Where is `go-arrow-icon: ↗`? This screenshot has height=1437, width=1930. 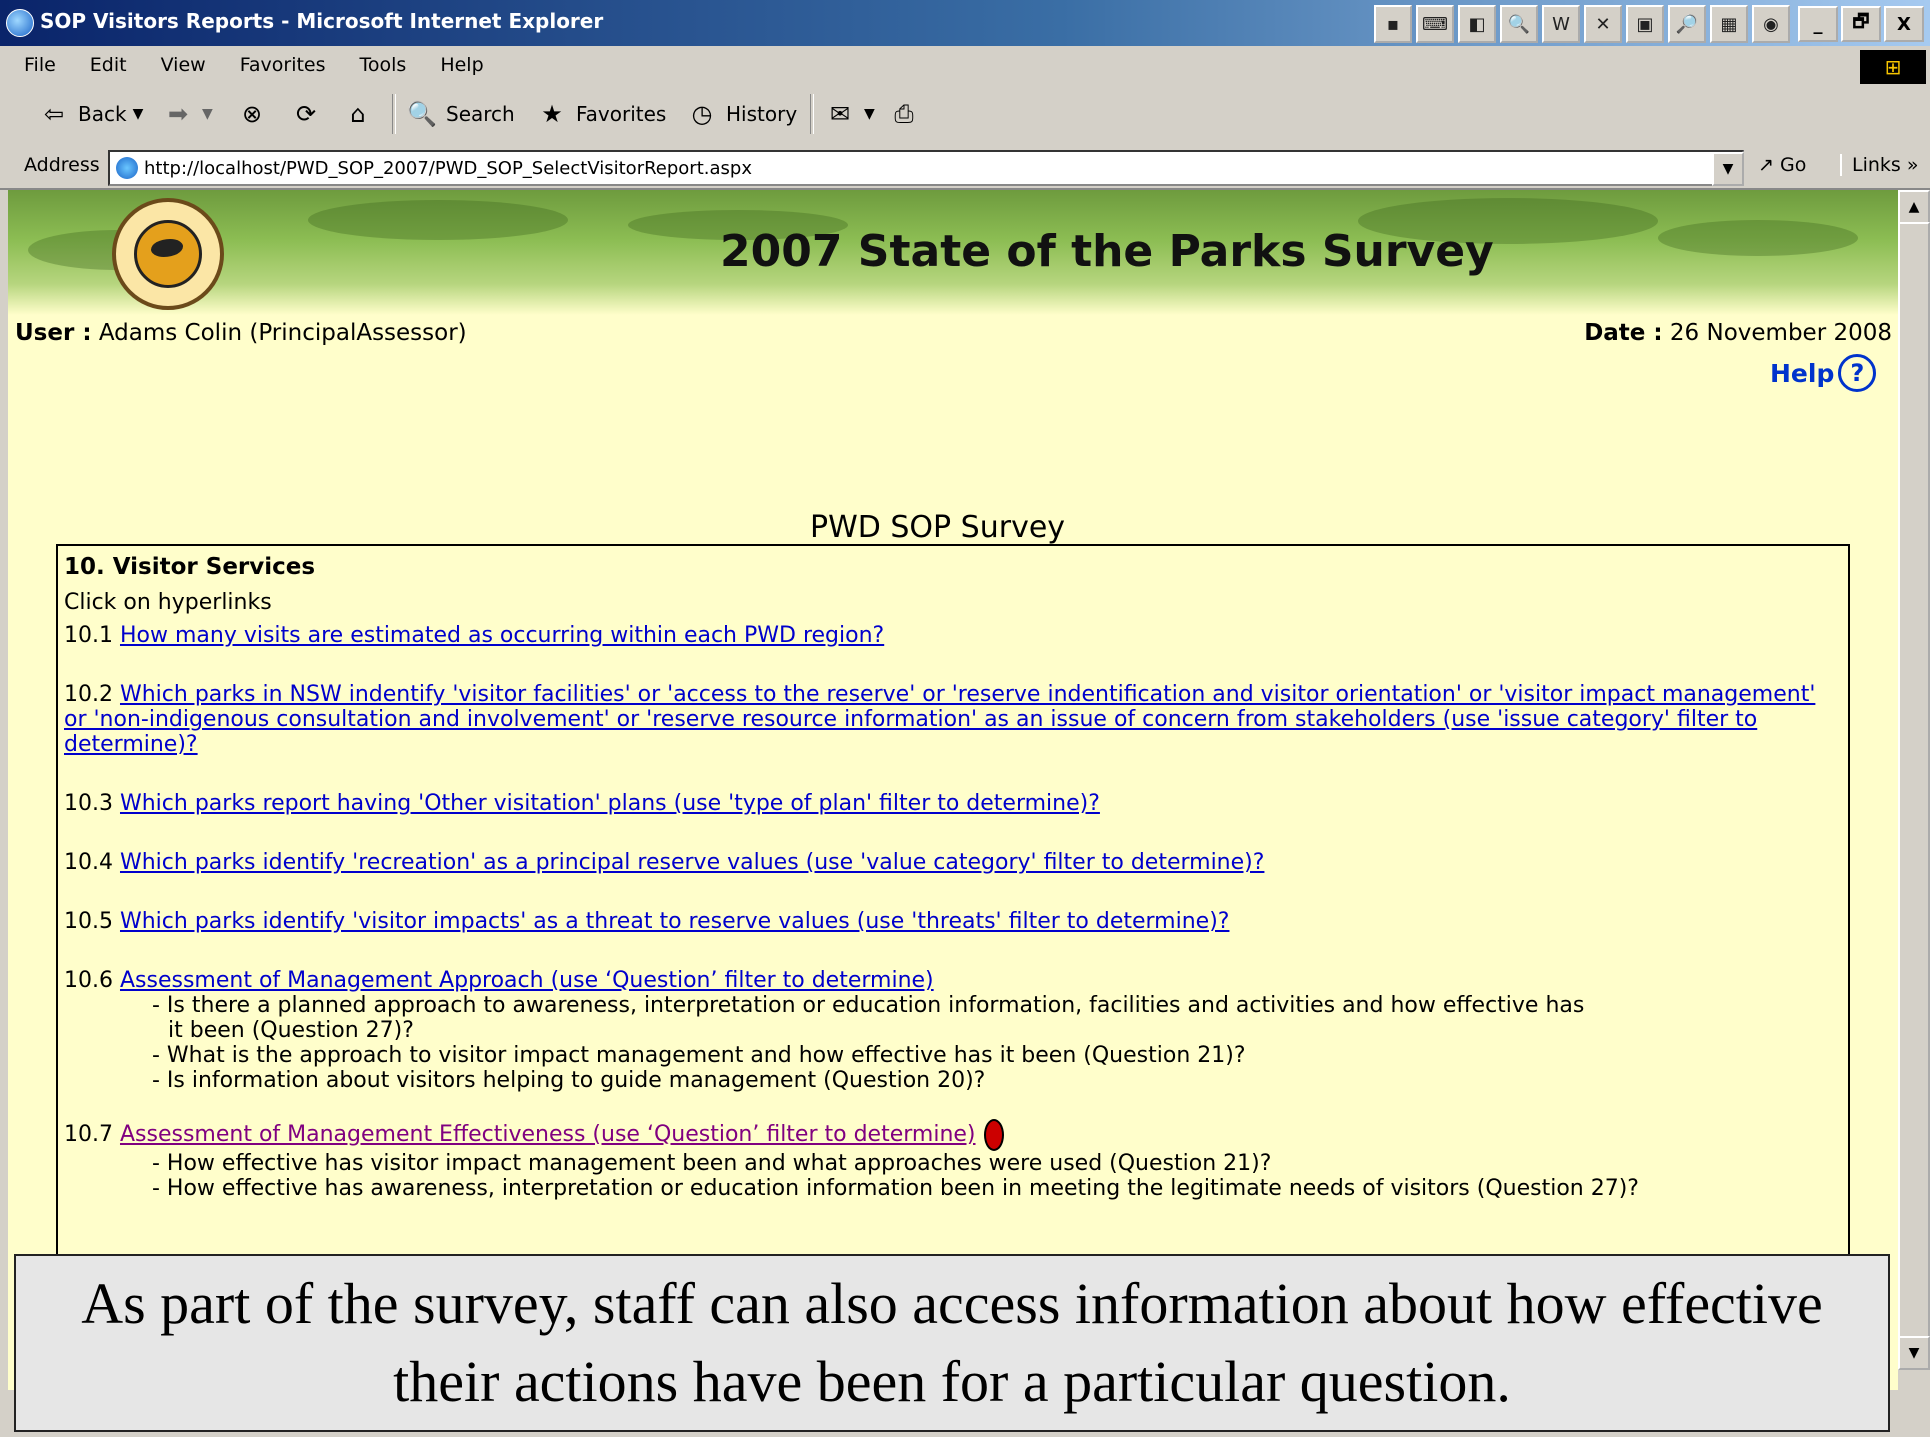
go-arrow-icon: ↗ is located at coordinates (1766, 165).